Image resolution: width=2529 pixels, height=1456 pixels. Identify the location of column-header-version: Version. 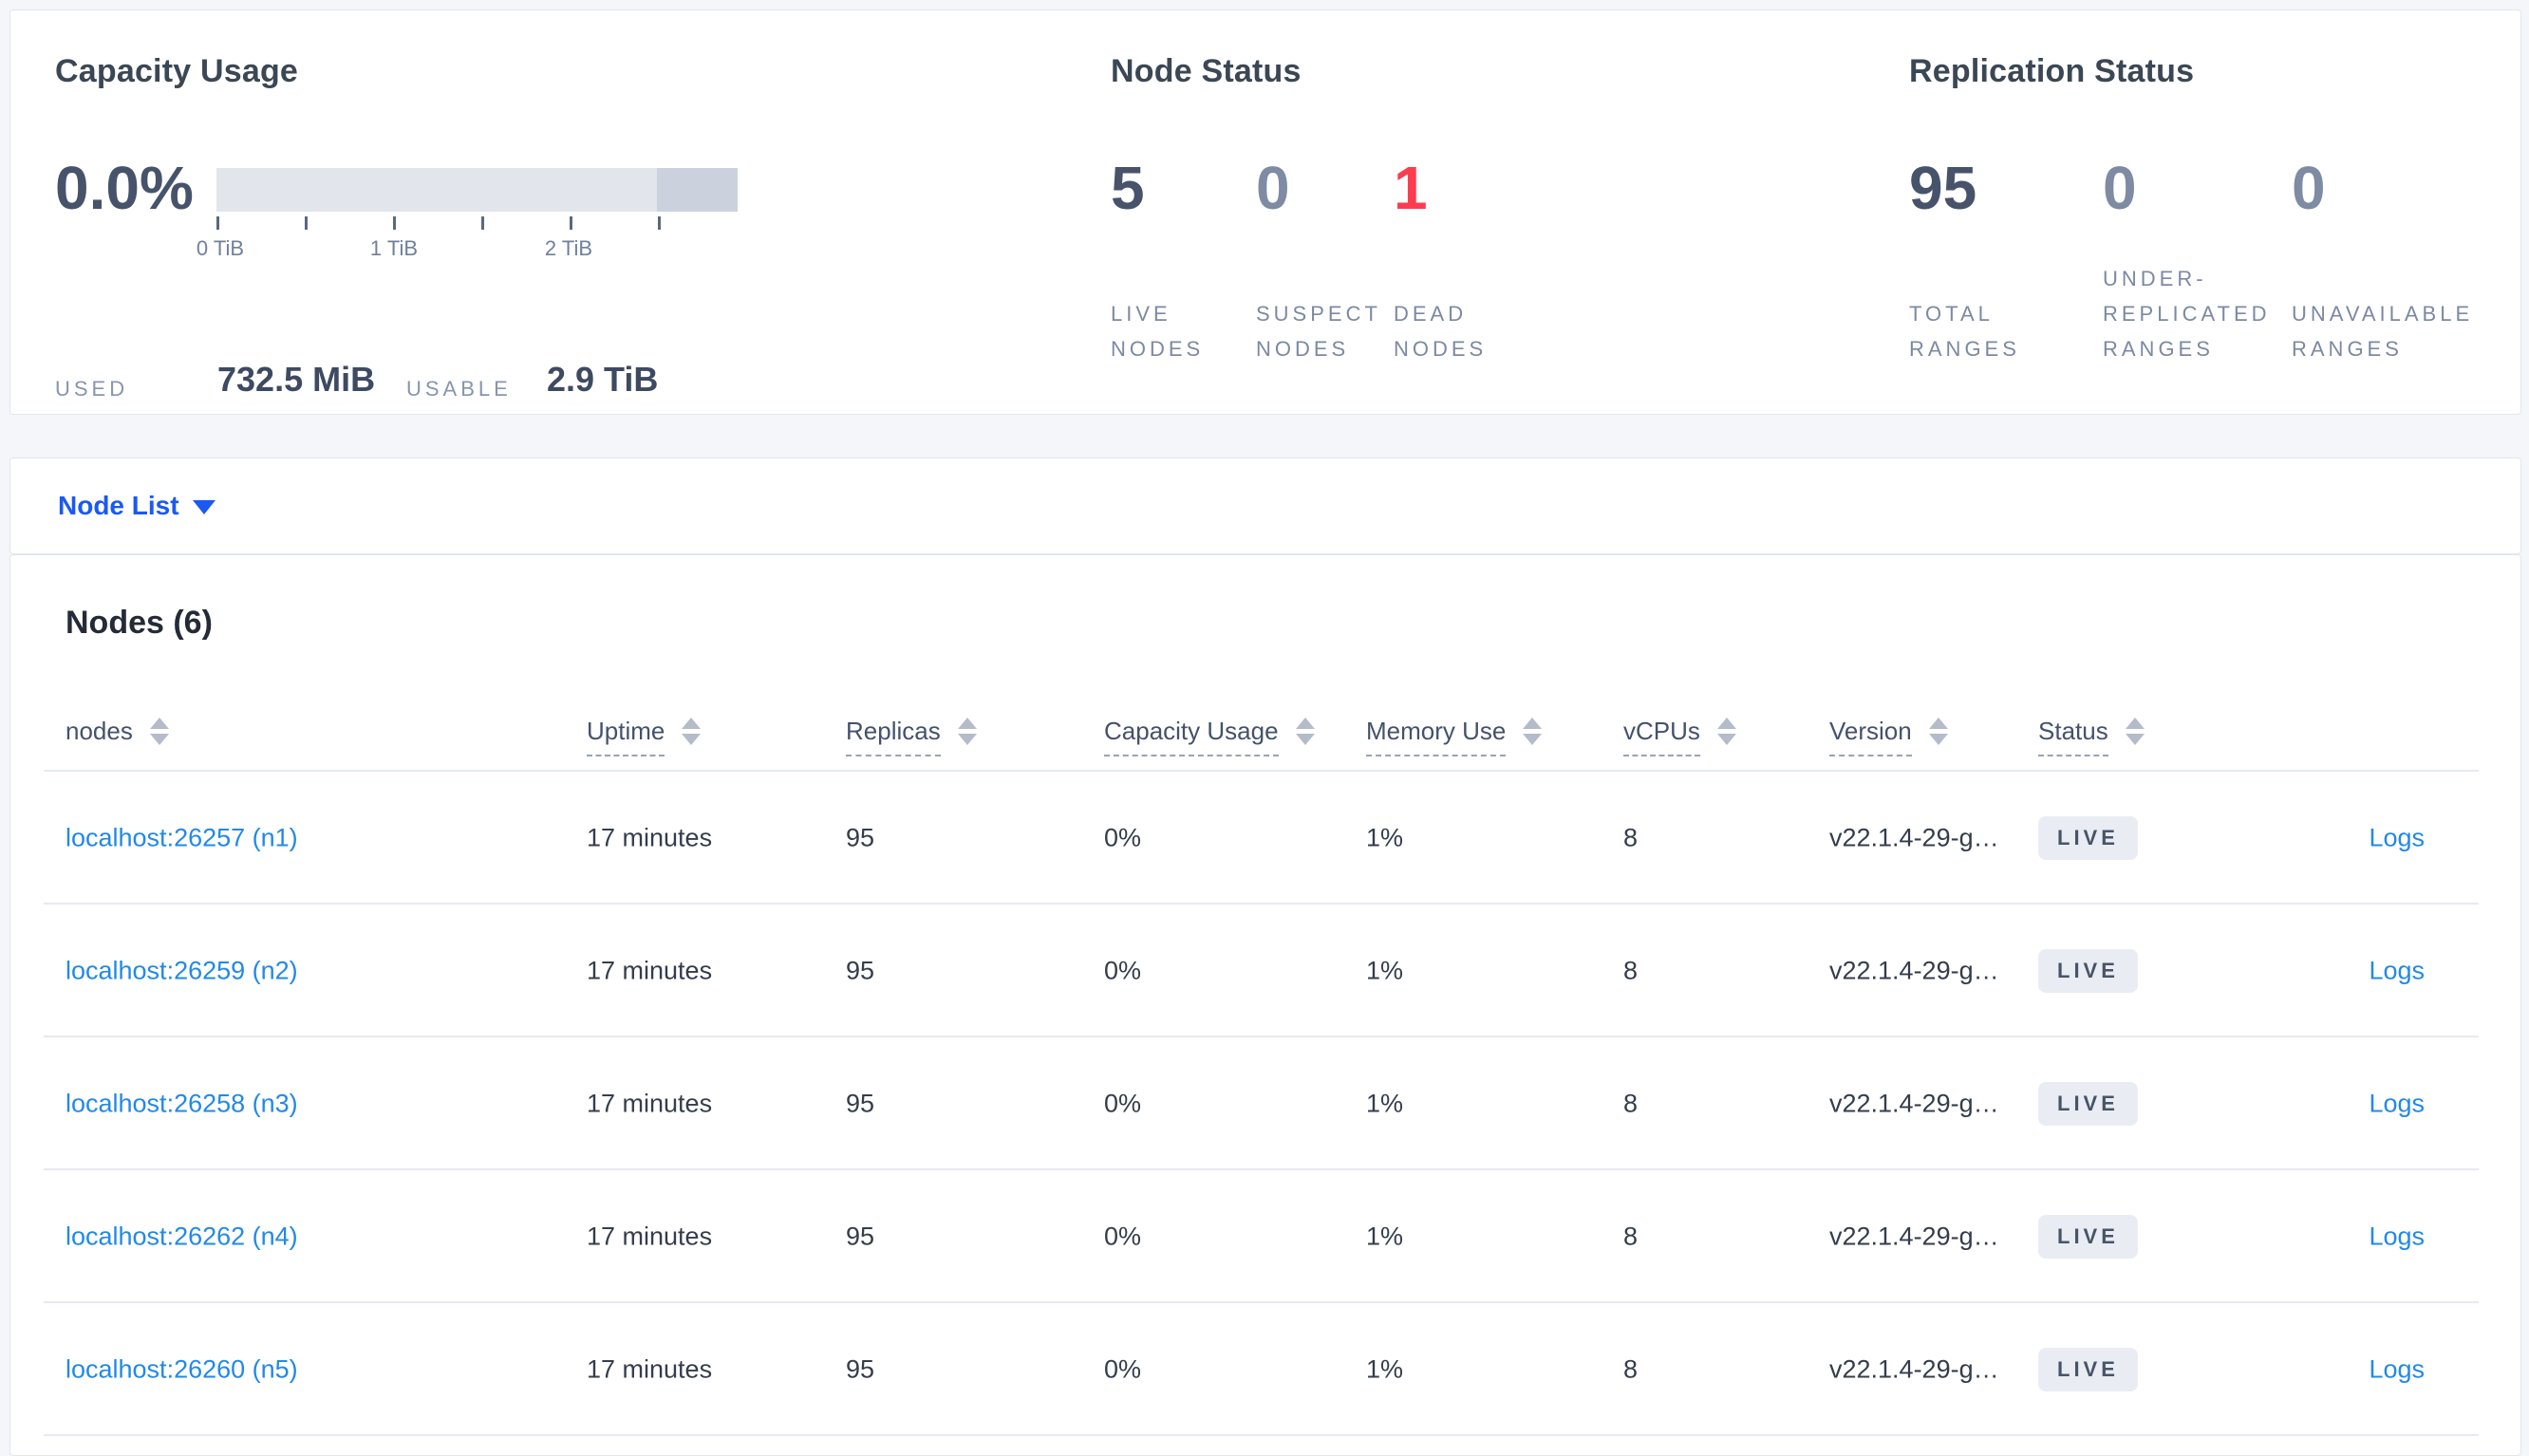
(1888, 736).